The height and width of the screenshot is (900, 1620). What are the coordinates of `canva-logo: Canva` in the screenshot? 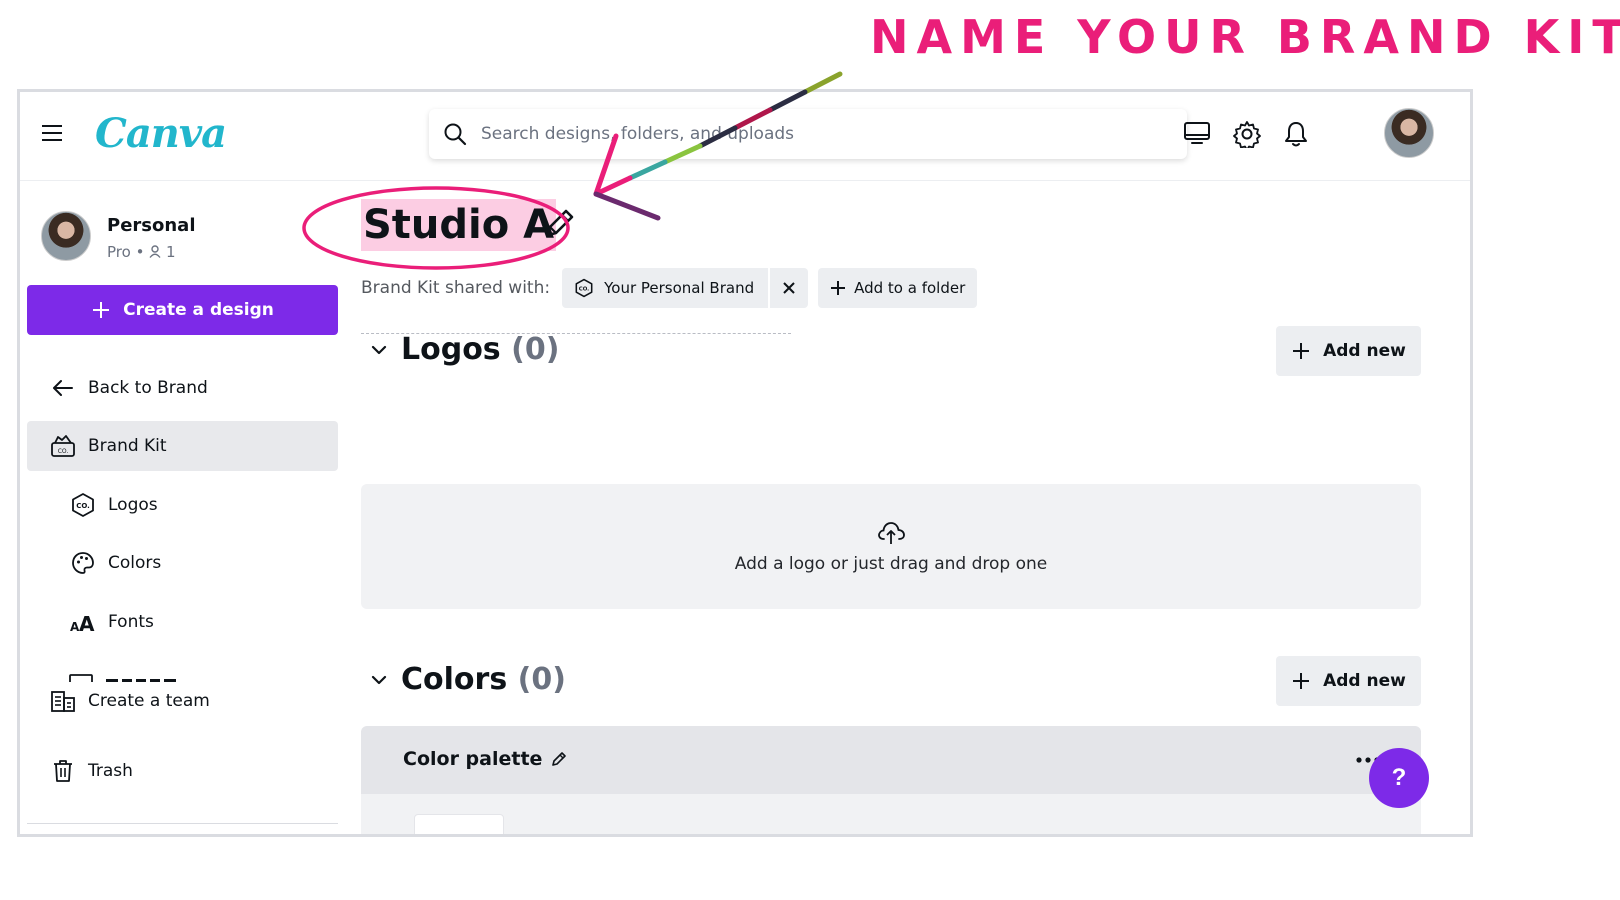 It's located at (161, 133).